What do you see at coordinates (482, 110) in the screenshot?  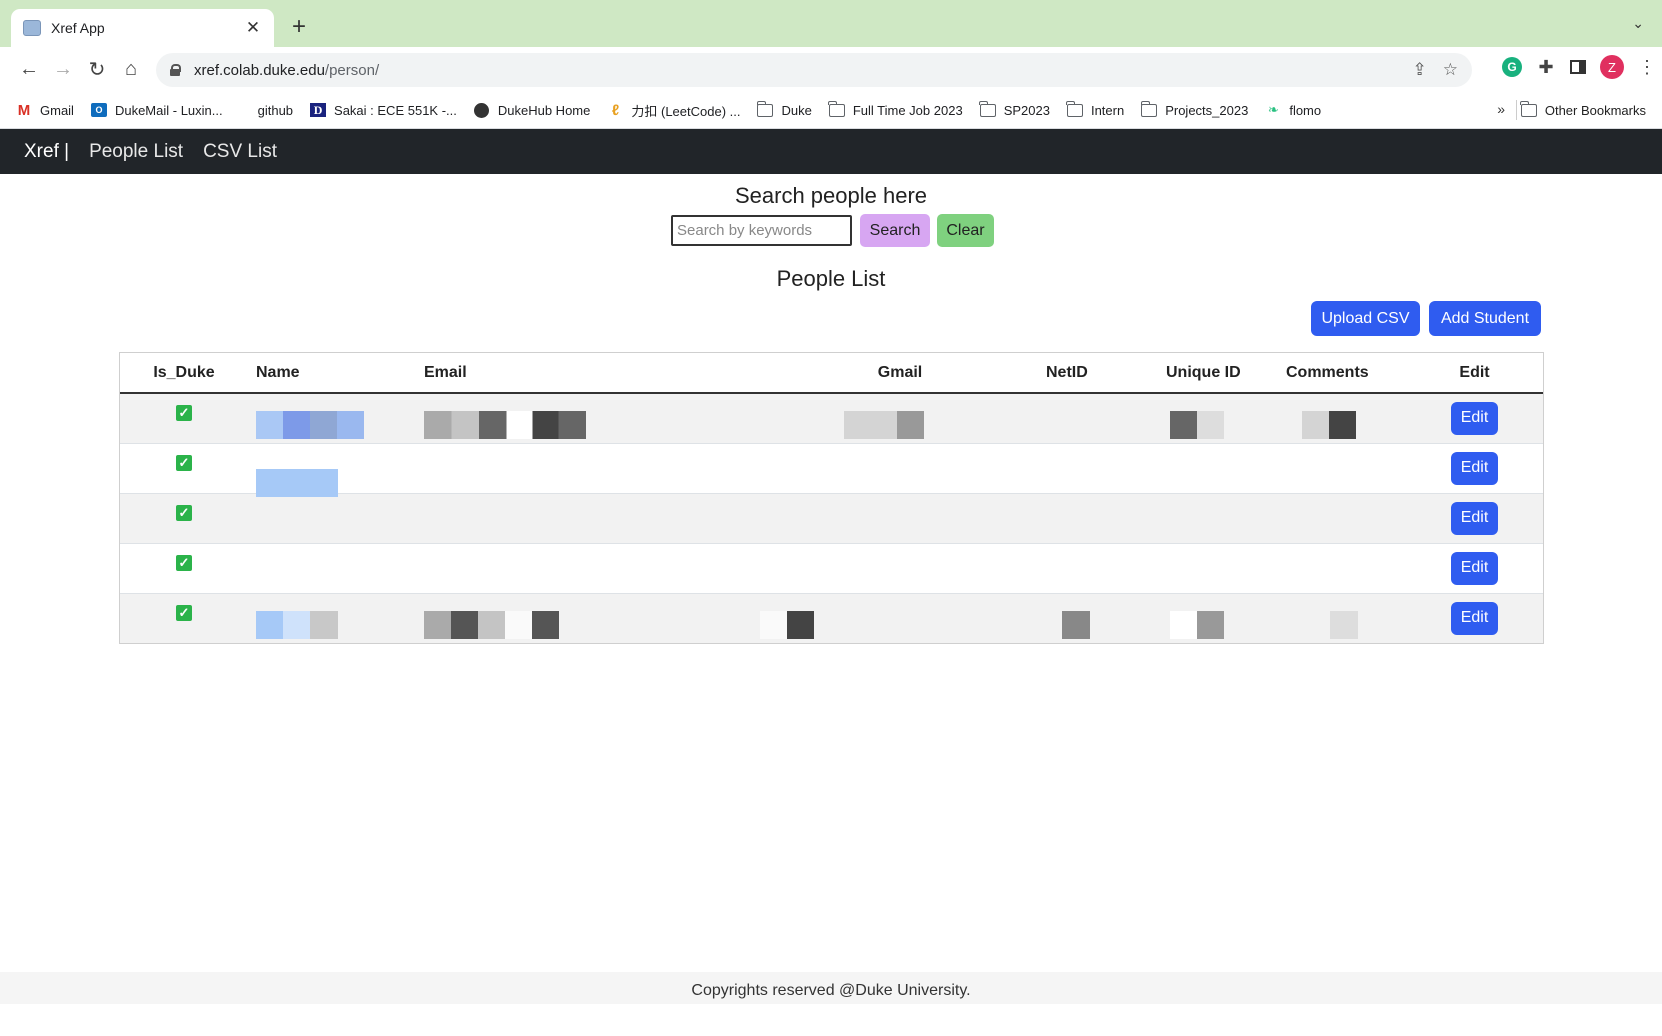 I see `globe-icon` at bounding box center [482, 110].